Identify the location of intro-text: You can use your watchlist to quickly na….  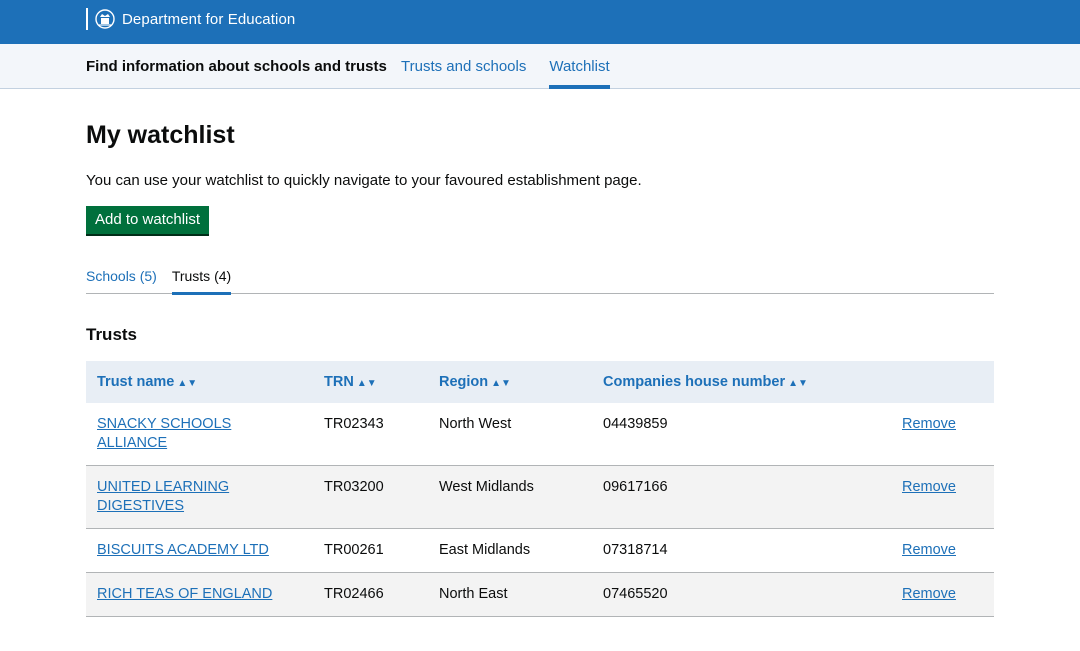
(364, 180).